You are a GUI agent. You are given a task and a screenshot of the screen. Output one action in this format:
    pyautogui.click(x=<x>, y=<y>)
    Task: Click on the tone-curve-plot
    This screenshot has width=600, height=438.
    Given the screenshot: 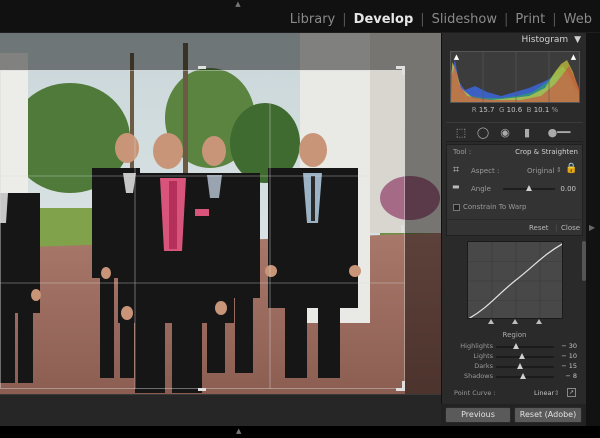 What is the action you would take?
    pyautogui.click(x=515, y=280)
    